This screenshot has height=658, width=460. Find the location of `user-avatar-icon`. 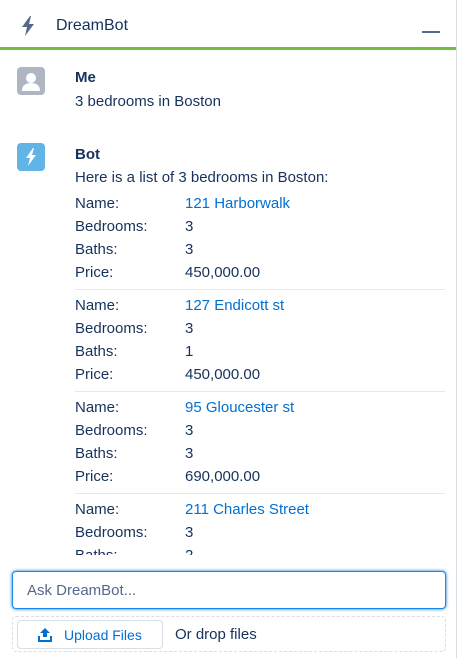

user-avatar-icon is located at coordinates (31, 81).